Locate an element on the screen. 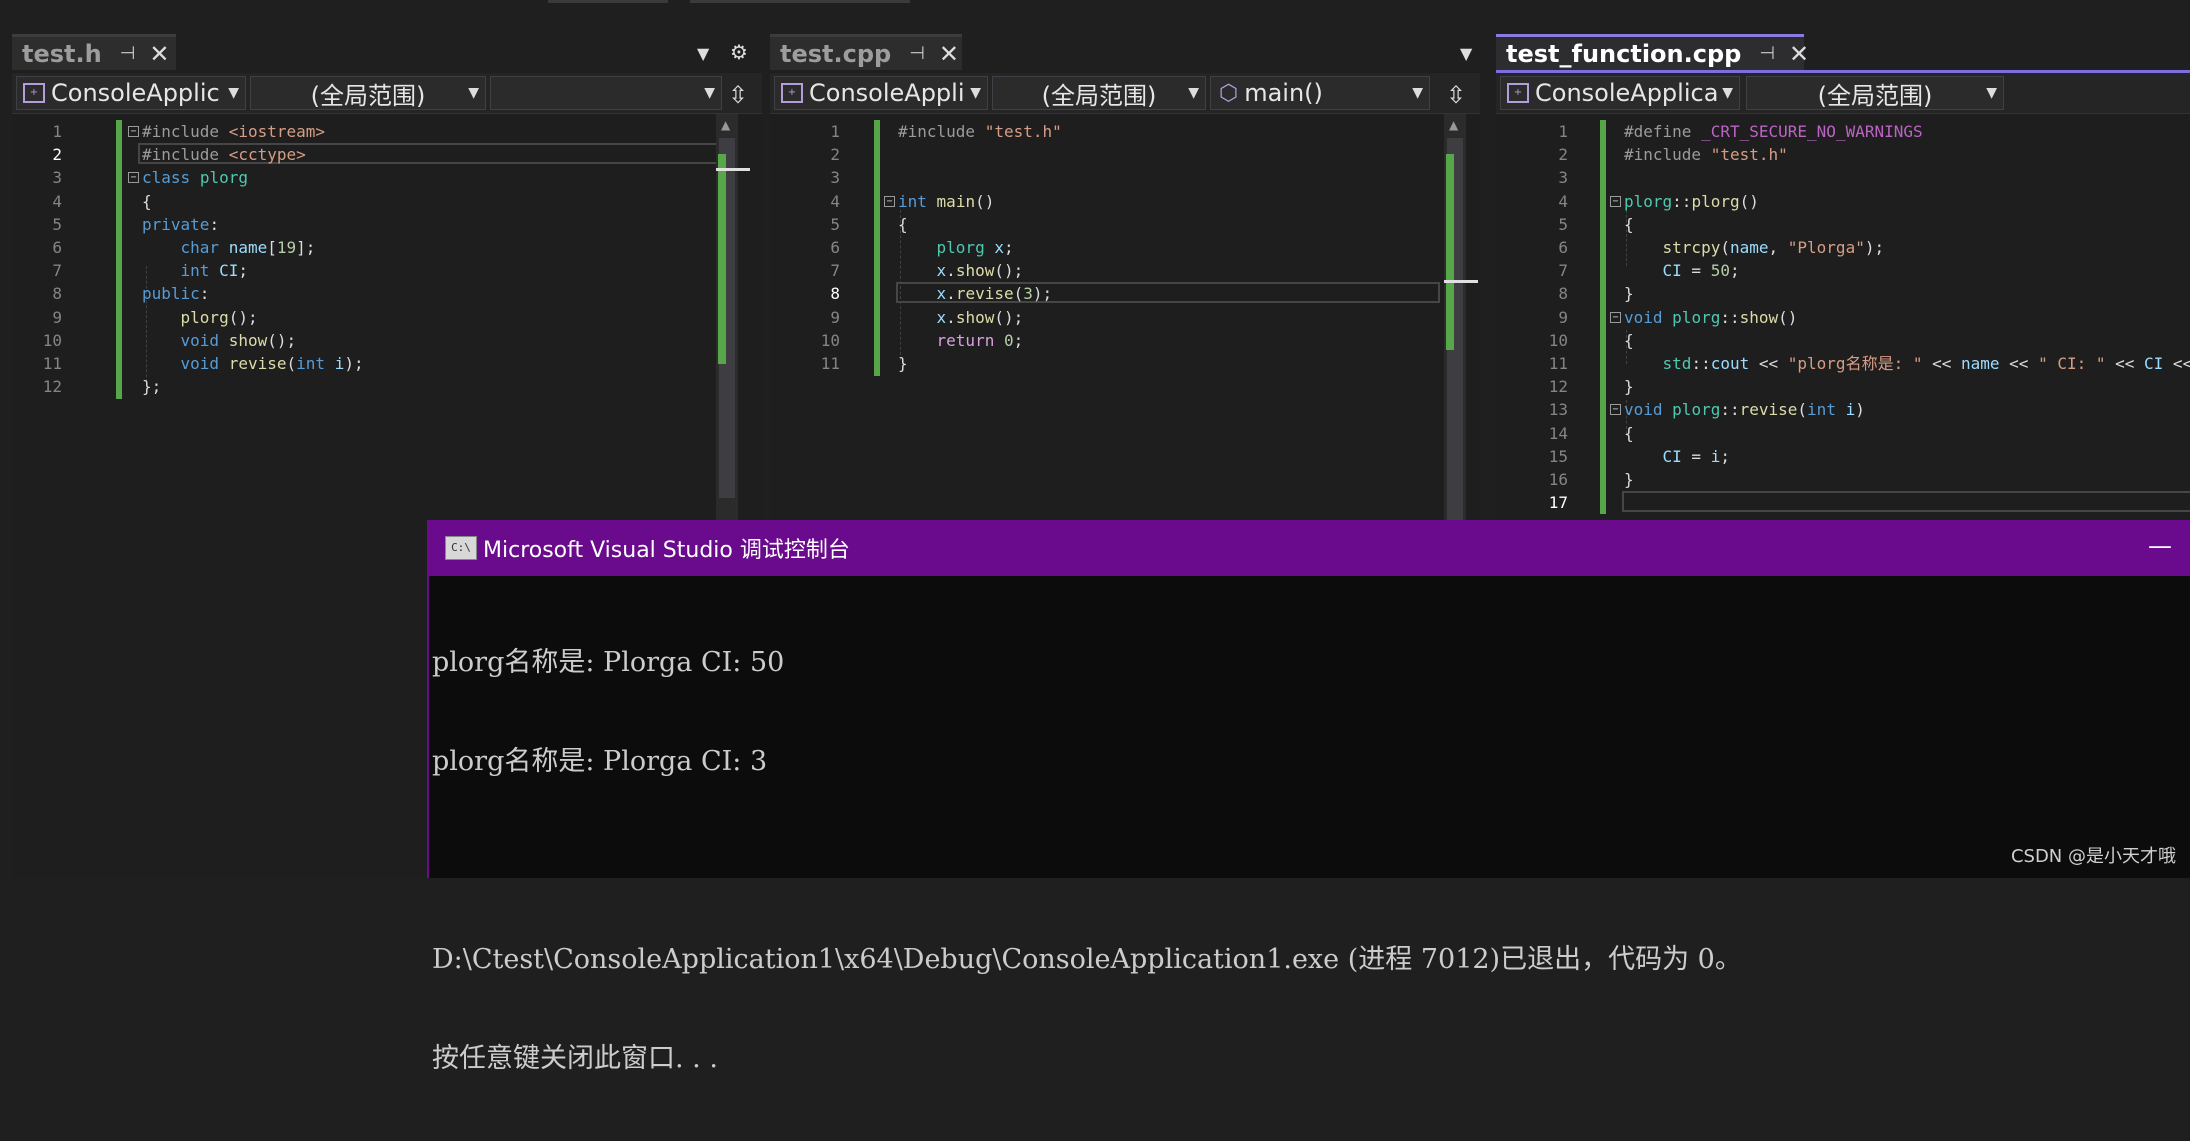 The width and height of the screenshot is (2190, 1141). code-line: x.revise(3); is located at coordinates (994, 294).